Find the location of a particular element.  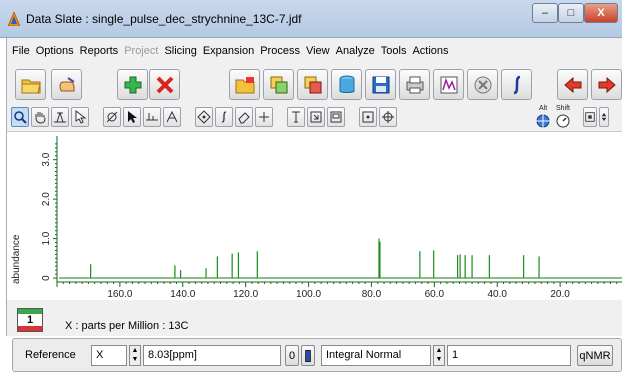

data-index-badge: 1 is located at coordinates (30, 320).